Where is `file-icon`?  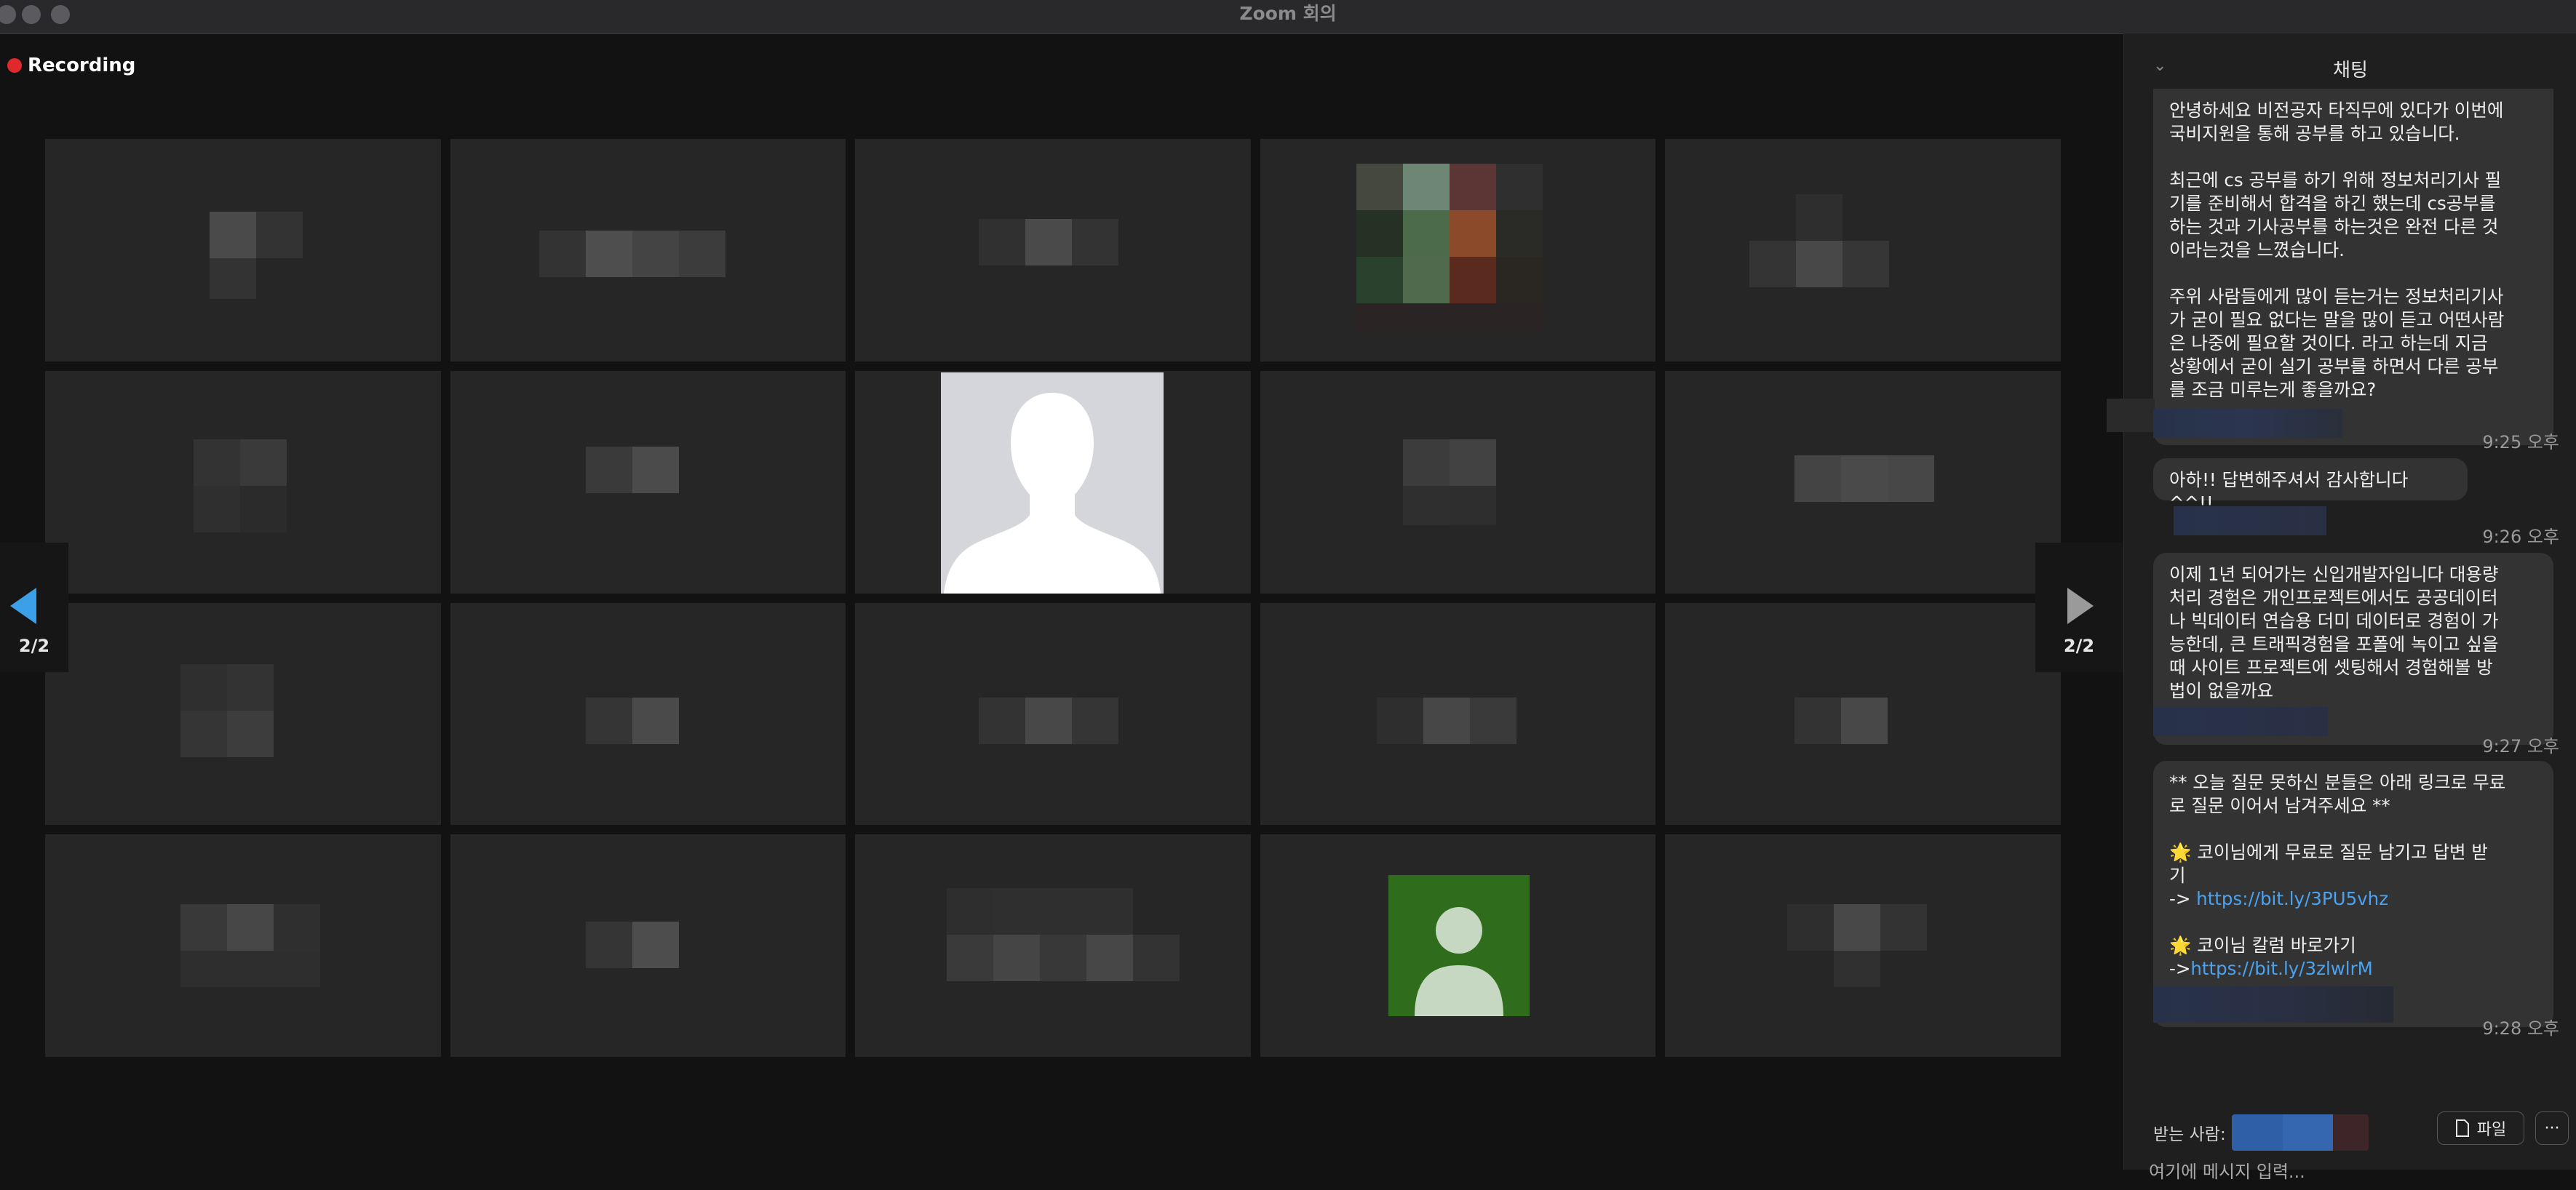 file-icon is located at coordinates (2462, 1128).